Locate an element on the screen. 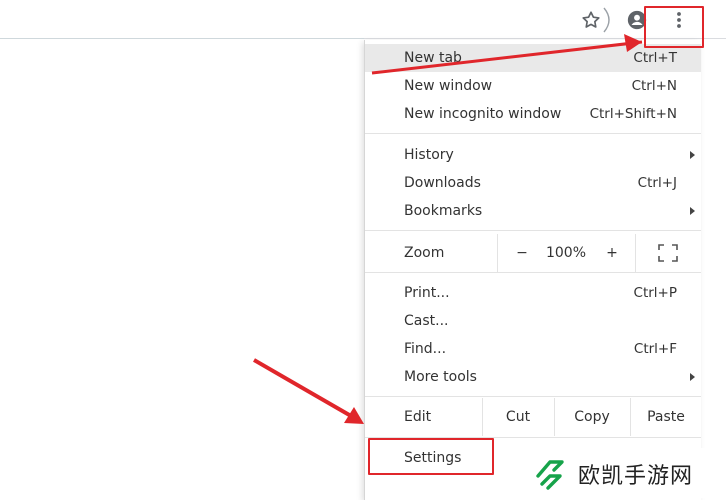  zoom-out-button: − is located at coordinates (522, 253).